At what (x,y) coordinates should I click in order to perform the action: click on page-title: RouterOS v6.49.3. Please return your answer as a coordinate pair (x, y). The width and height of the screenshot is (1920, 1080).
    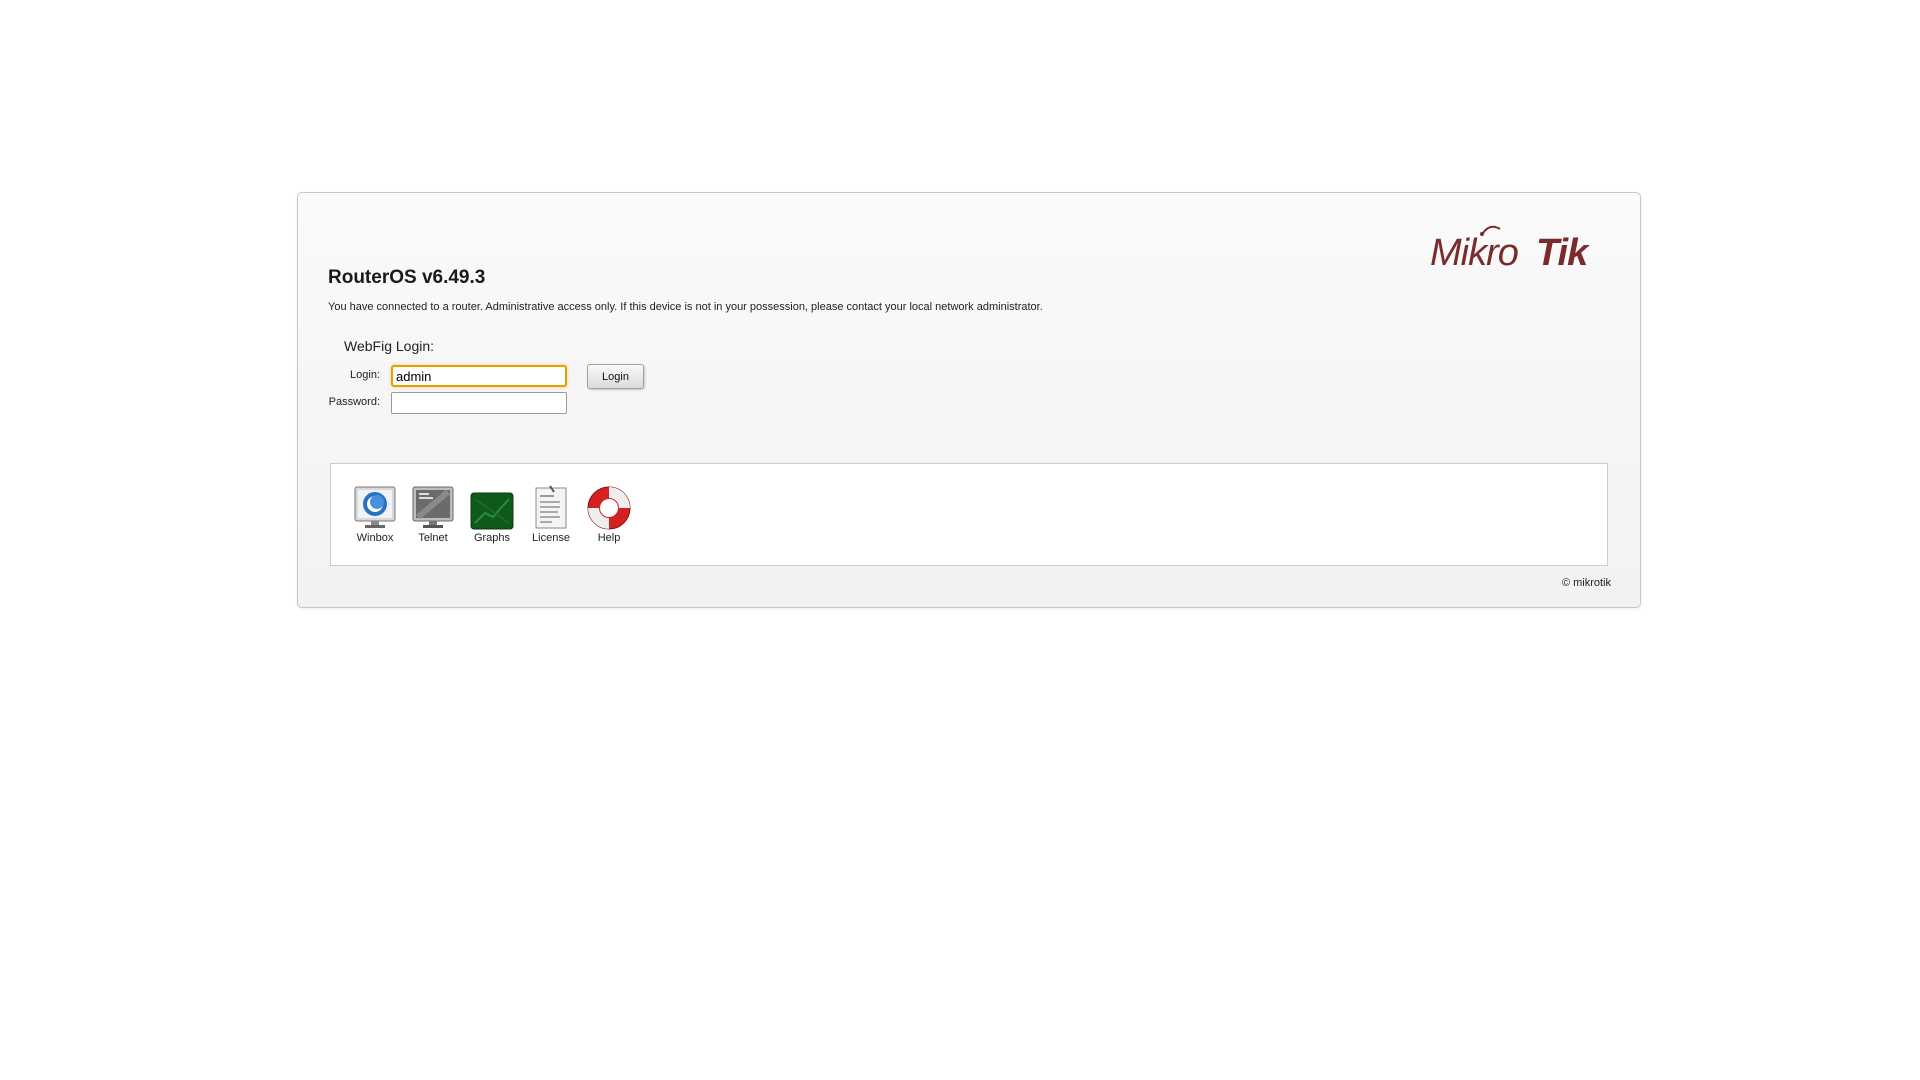
    Looking at the image, I should click on (407, 277).